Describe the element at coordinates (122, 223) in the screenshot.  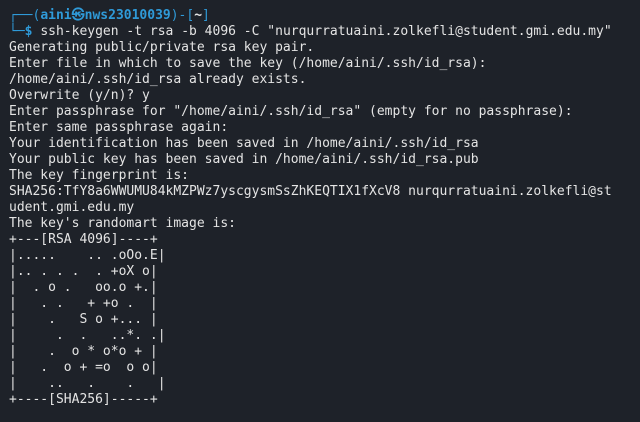
I see `output-line: The key's randomart image is:` at that location.